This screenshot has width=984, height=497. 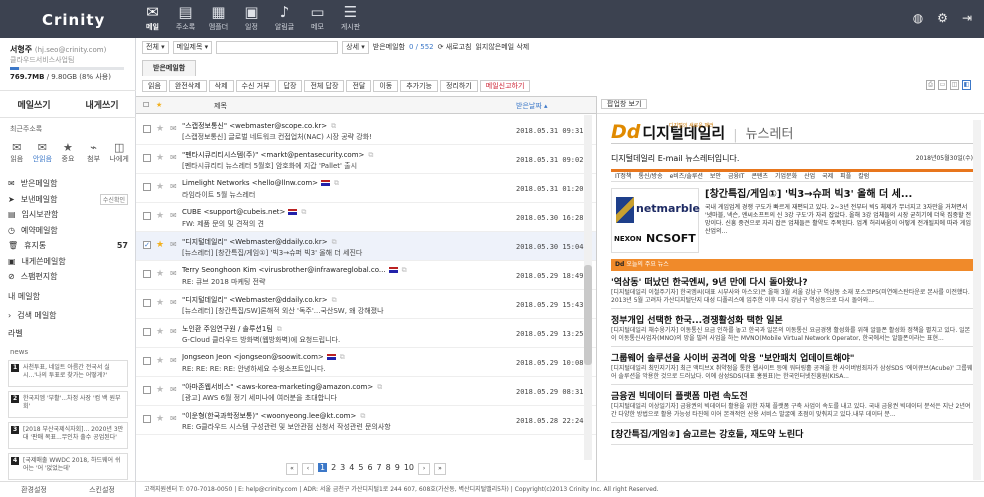 I want to click on skin-settings-link: 스킨설정, so click(x=102, y=490).